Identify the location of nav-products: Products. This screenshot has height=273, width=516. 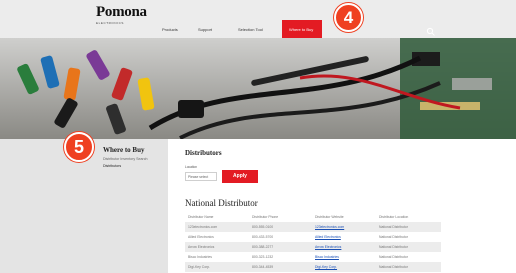
(170, 29).